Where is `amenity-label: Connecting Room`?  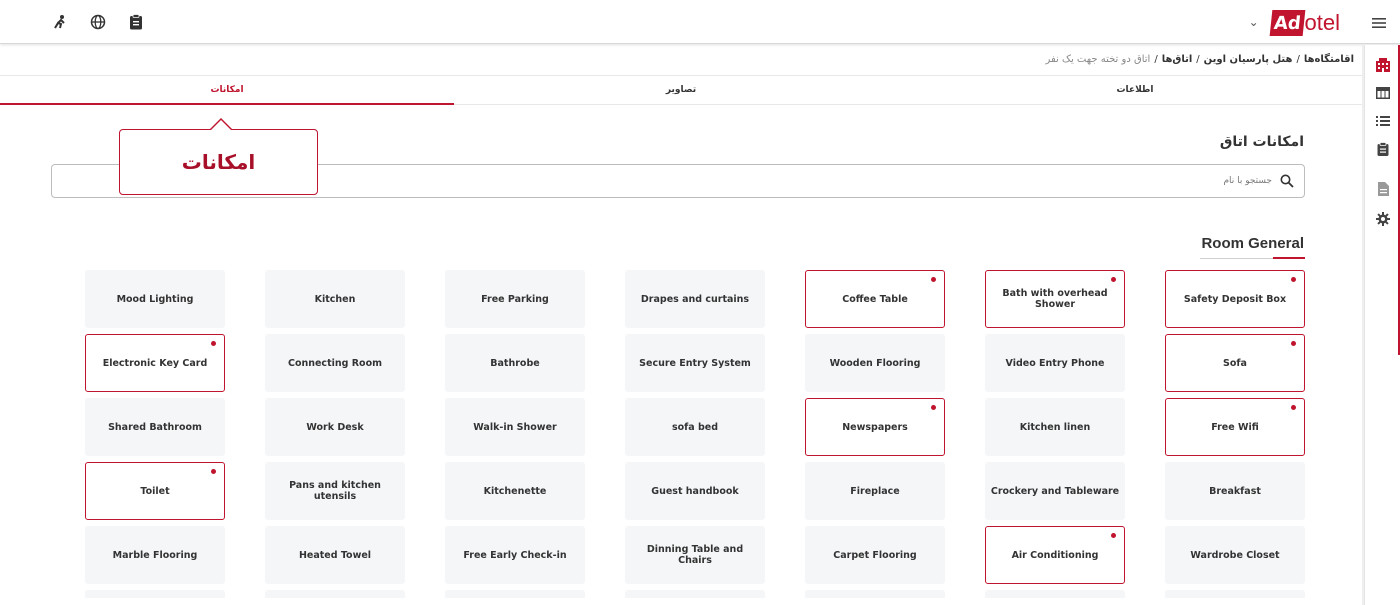 amenity-label: Connecting Room is located at coordinates (335, 363).